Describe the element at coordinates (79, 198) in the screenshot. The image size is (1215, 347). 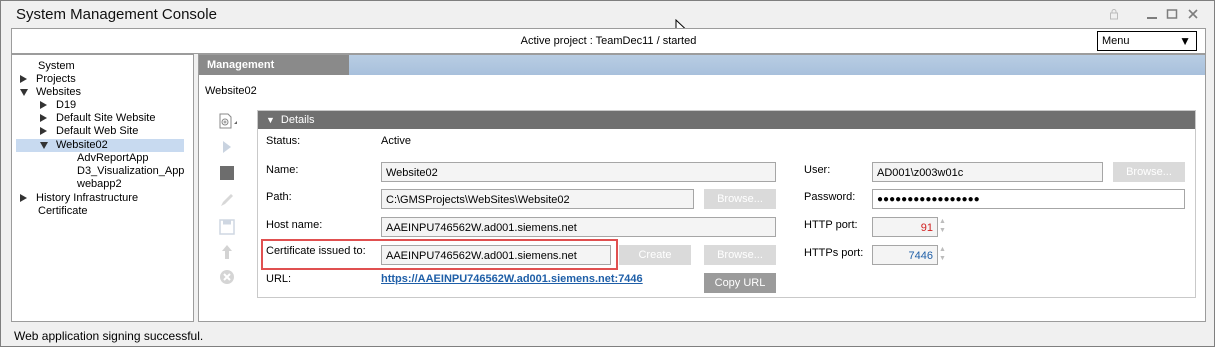
I see `tree-item-history-infrastructure: History Infrastructure` at that location.